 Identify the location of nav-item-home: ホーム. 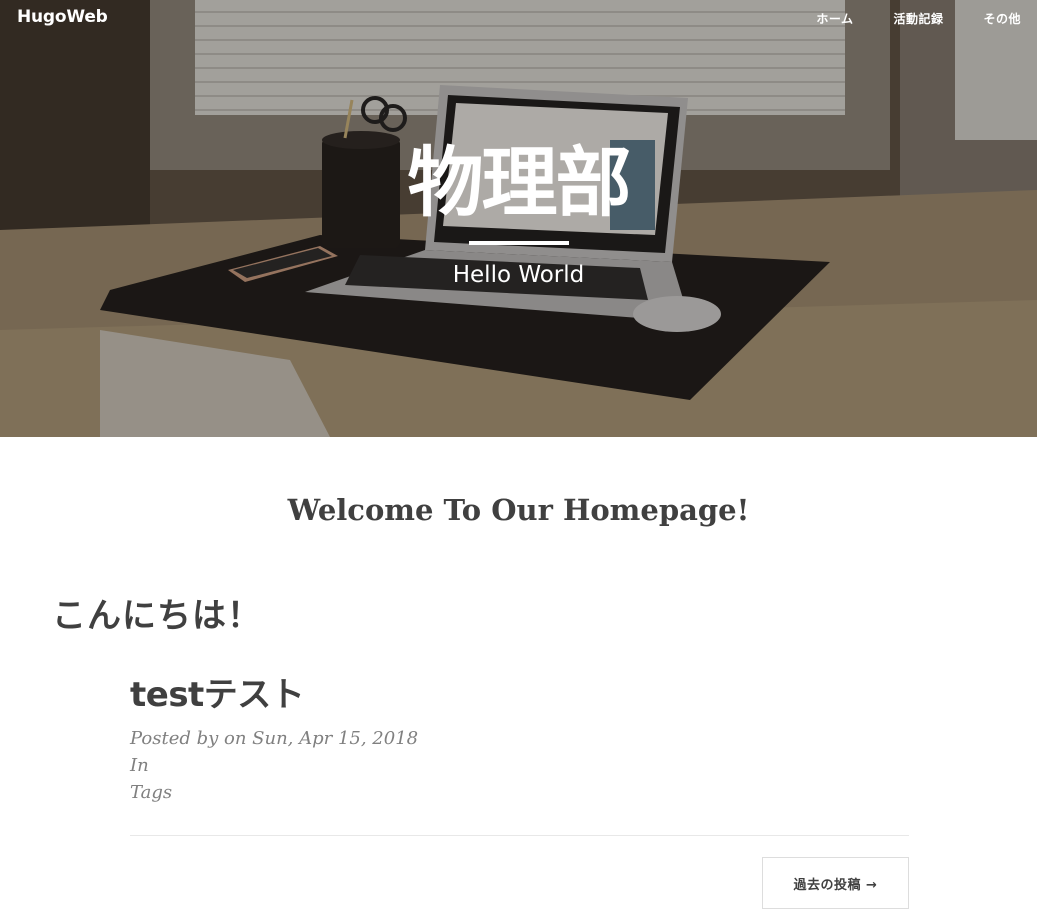
(834, 18).